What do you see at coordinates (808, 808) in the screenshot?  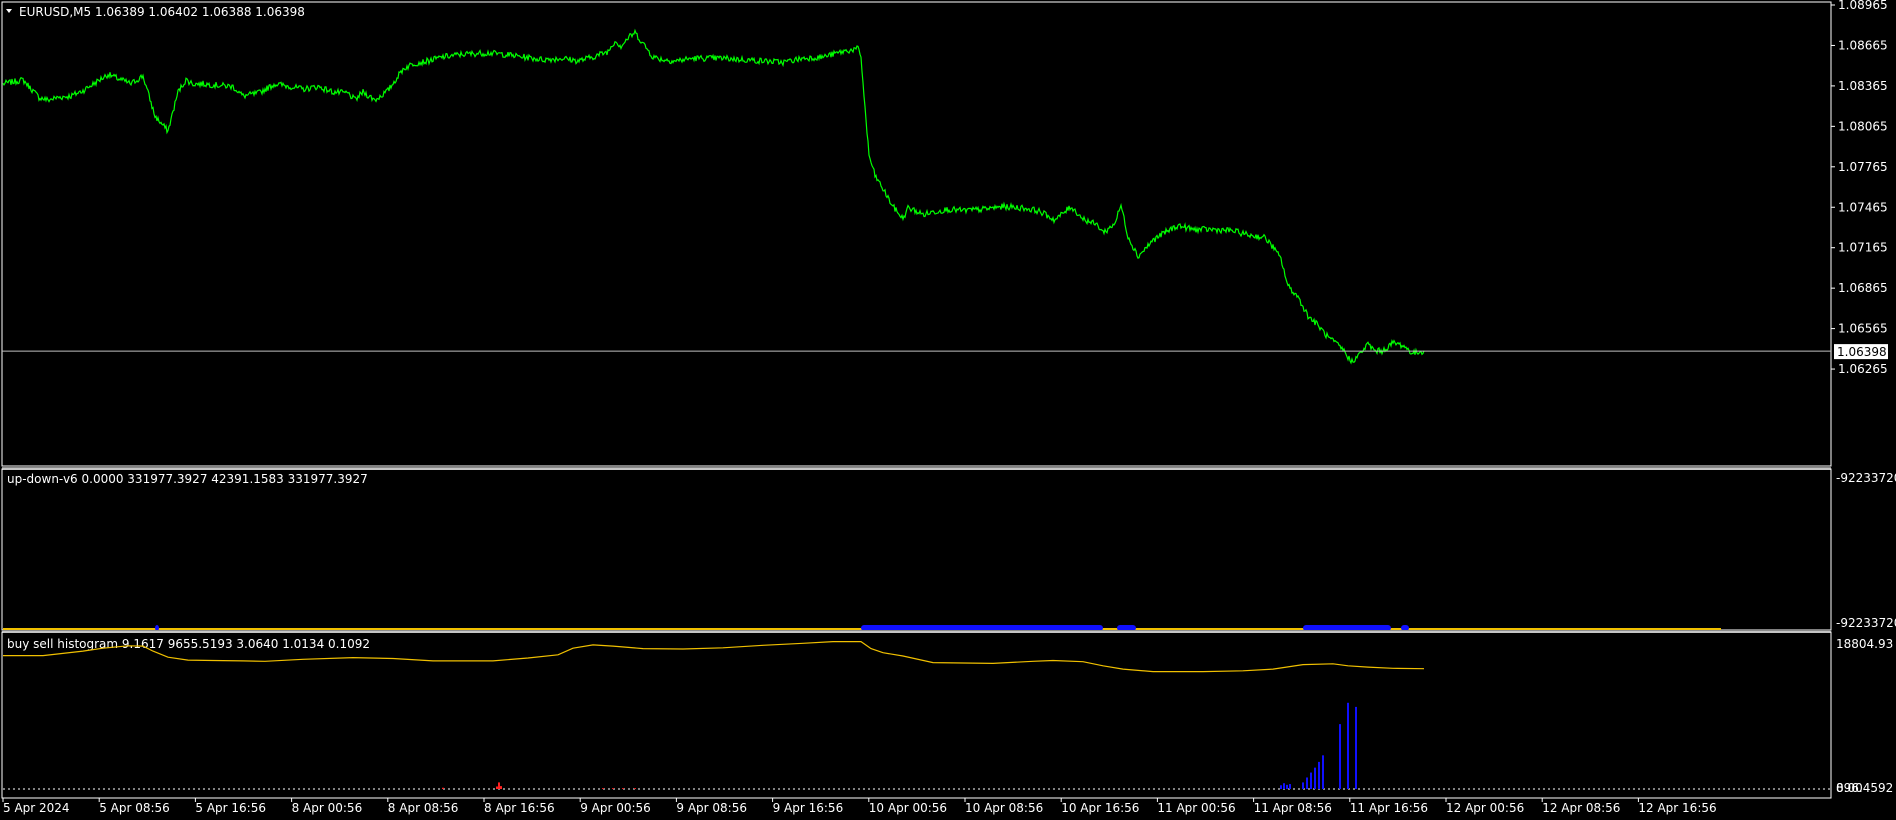 I see `time-axis-label: 9 Apr 16:56` at bounding box center [808, 808].